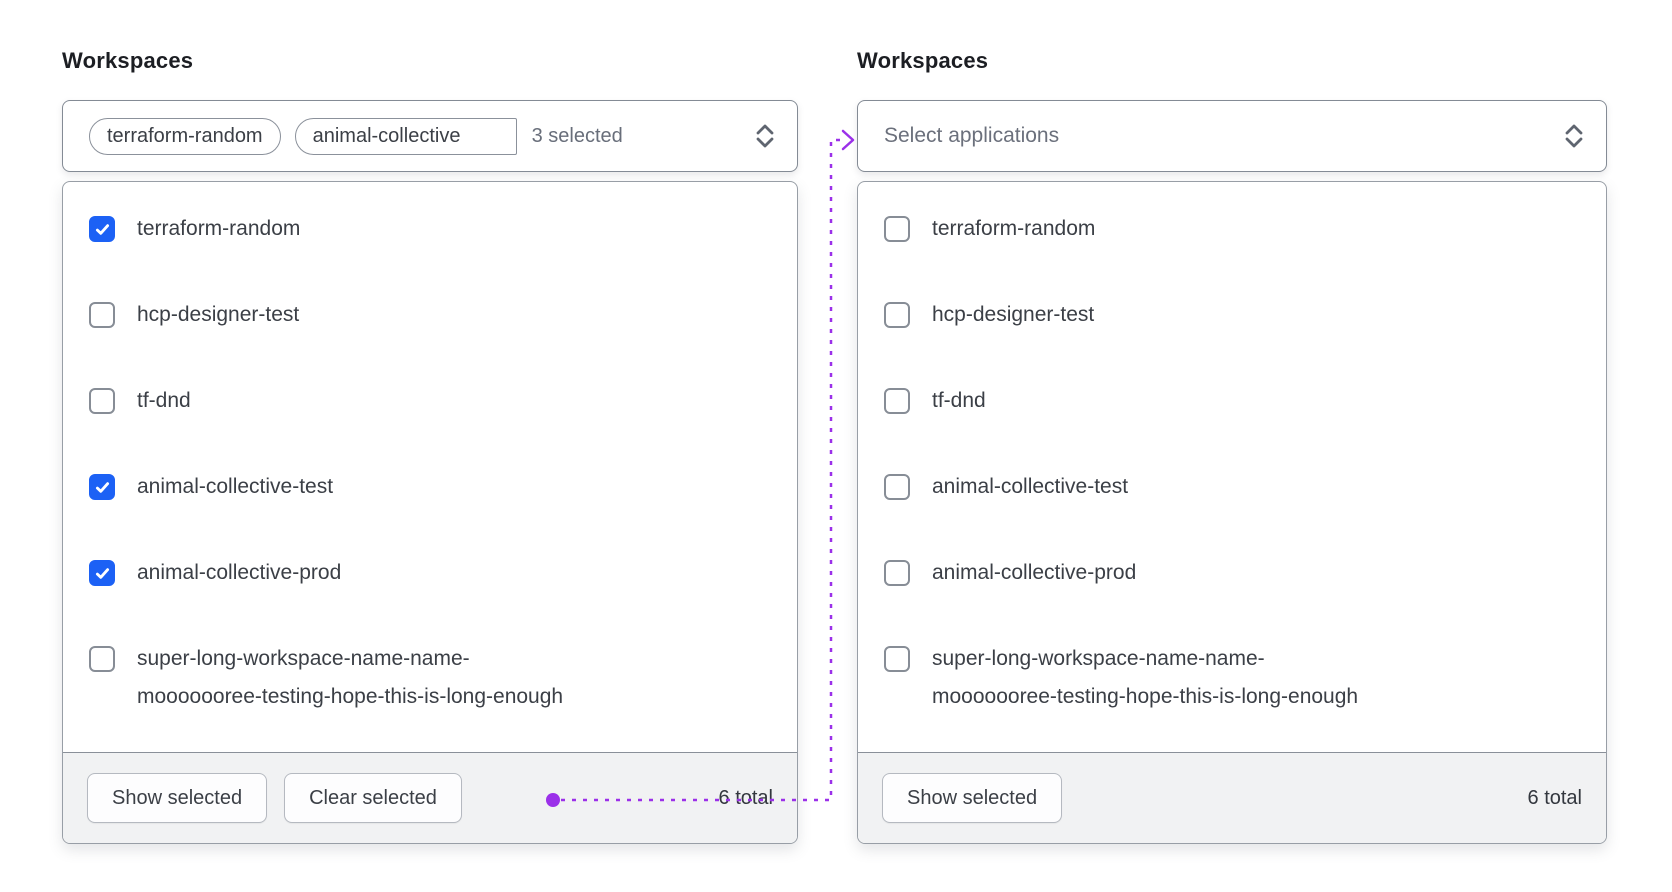  What do you see at coordinates (577, 135) in the screenshot?
I see `selected-count: 3 selected` at bounding box center [577, 135].